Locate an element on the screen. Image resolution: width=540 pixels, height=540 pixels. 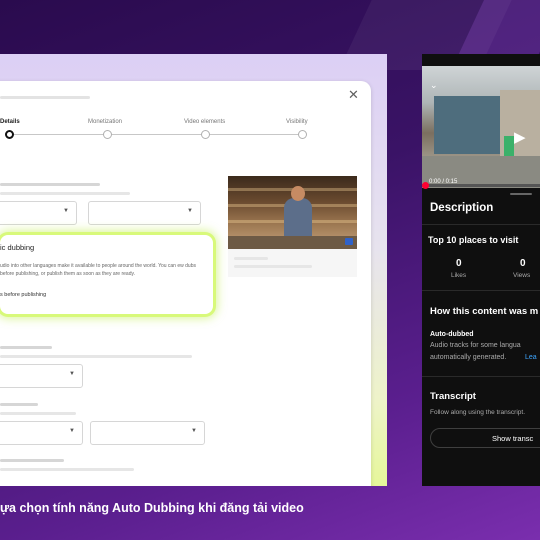
step-monetization-dot is located at coordinates (107, 134).